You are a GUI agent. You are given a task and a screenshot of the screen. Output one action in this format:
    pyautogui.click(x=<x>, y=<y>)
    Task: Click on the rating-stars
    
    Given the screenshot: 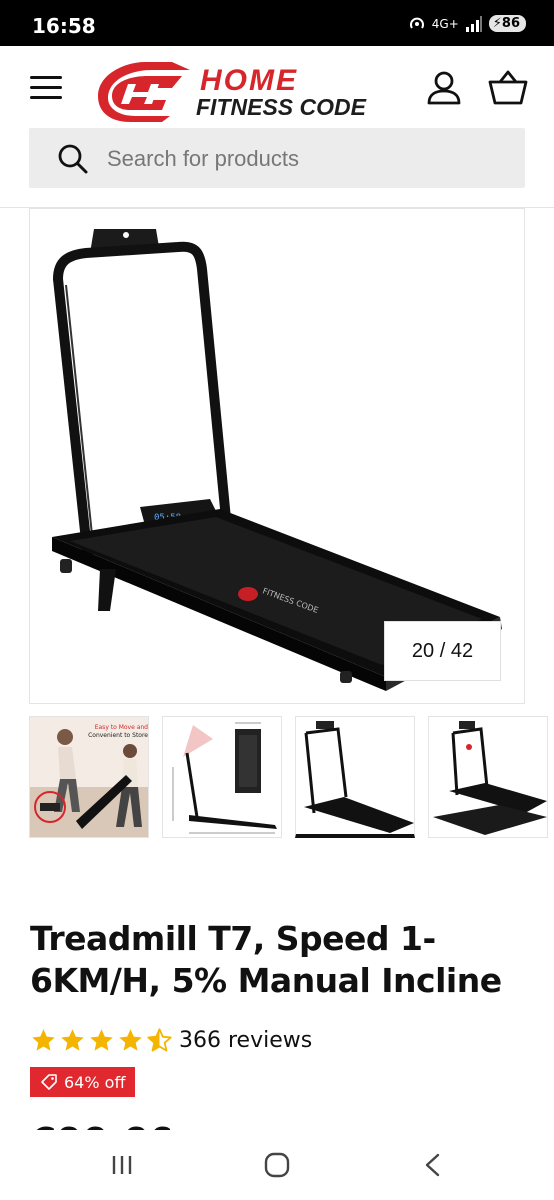 What is the action you would take?
    pyautogui.click(x=101, y=1040)
    